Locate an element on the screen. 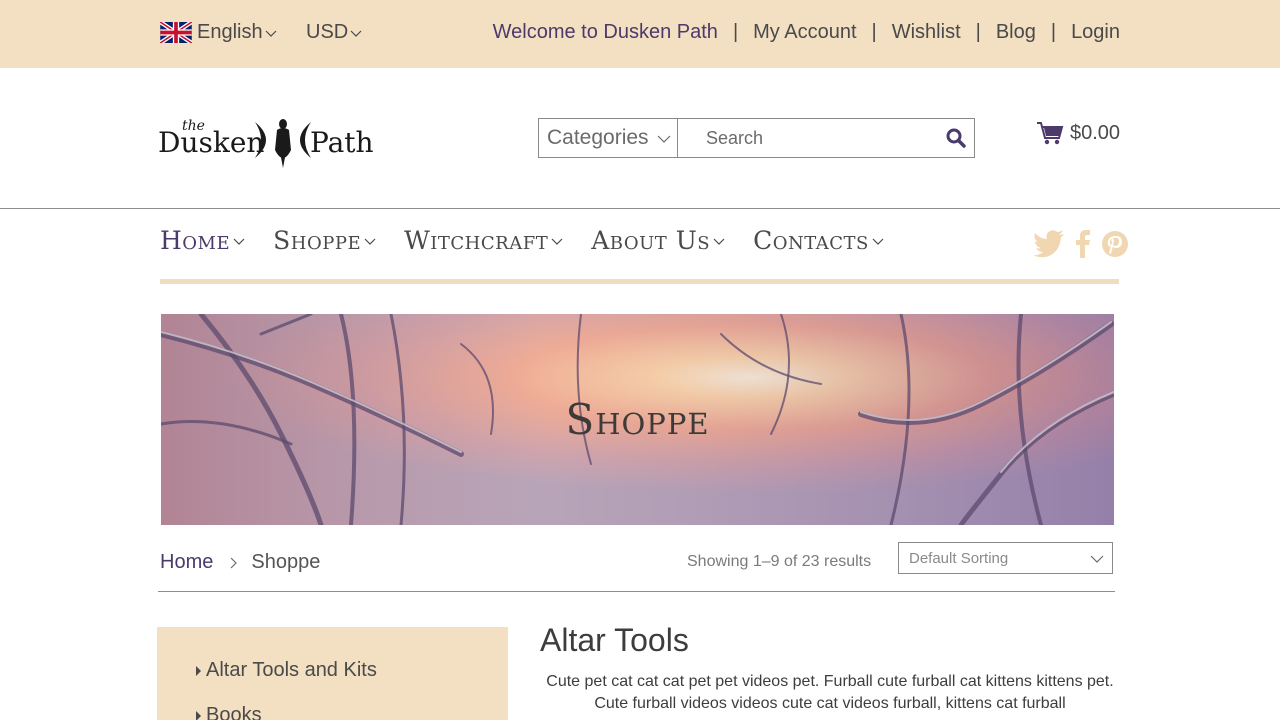 The image size is (1280, 720). category-title: Altar Tools is located at coordinates (614, 640).